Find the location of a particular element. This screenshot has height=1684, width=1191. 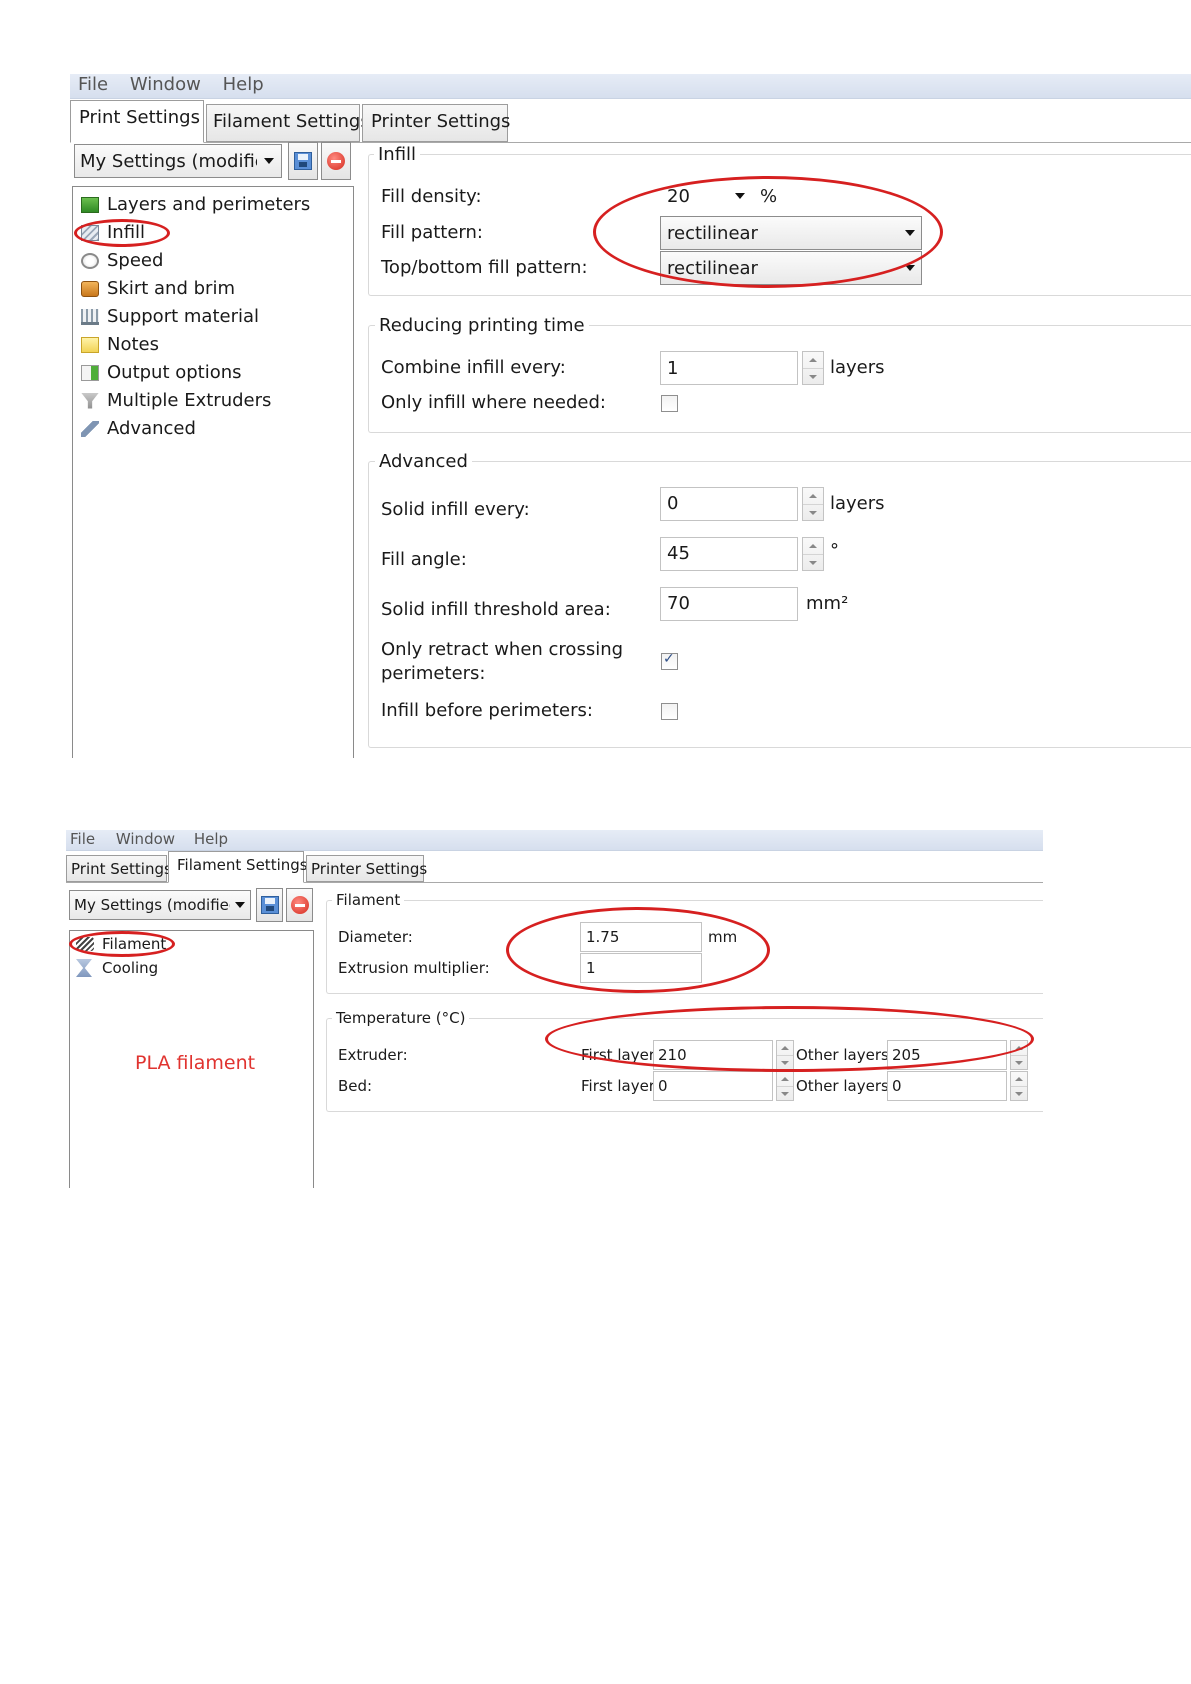

tree-item-cooling: Cooling is located at coordinates (117, 968).